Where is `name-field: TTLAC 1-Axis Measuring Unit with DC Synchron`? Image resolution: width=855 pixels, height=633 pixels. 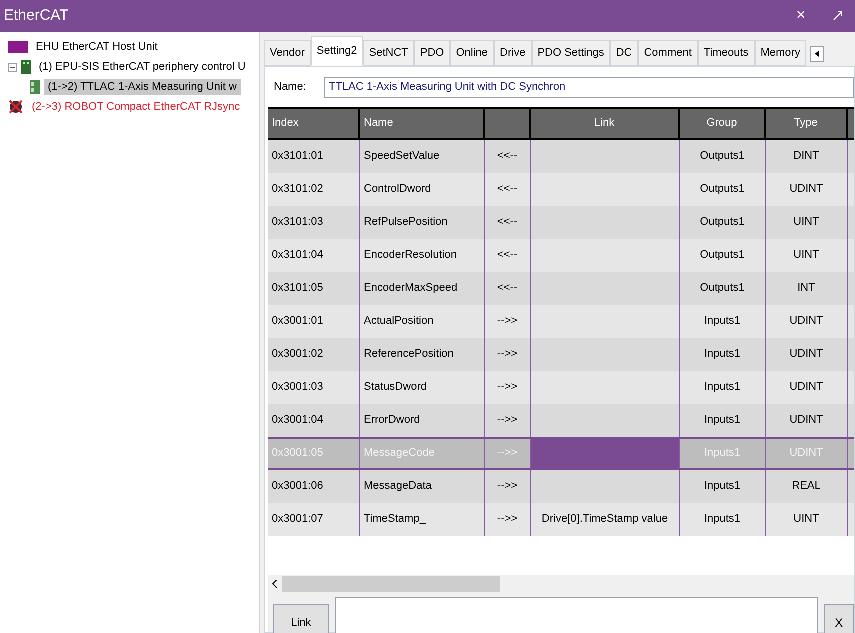 name-field: TTLAC 1-Axis Measuring Unit with DC Synchron is located at coordinates (589, 87).